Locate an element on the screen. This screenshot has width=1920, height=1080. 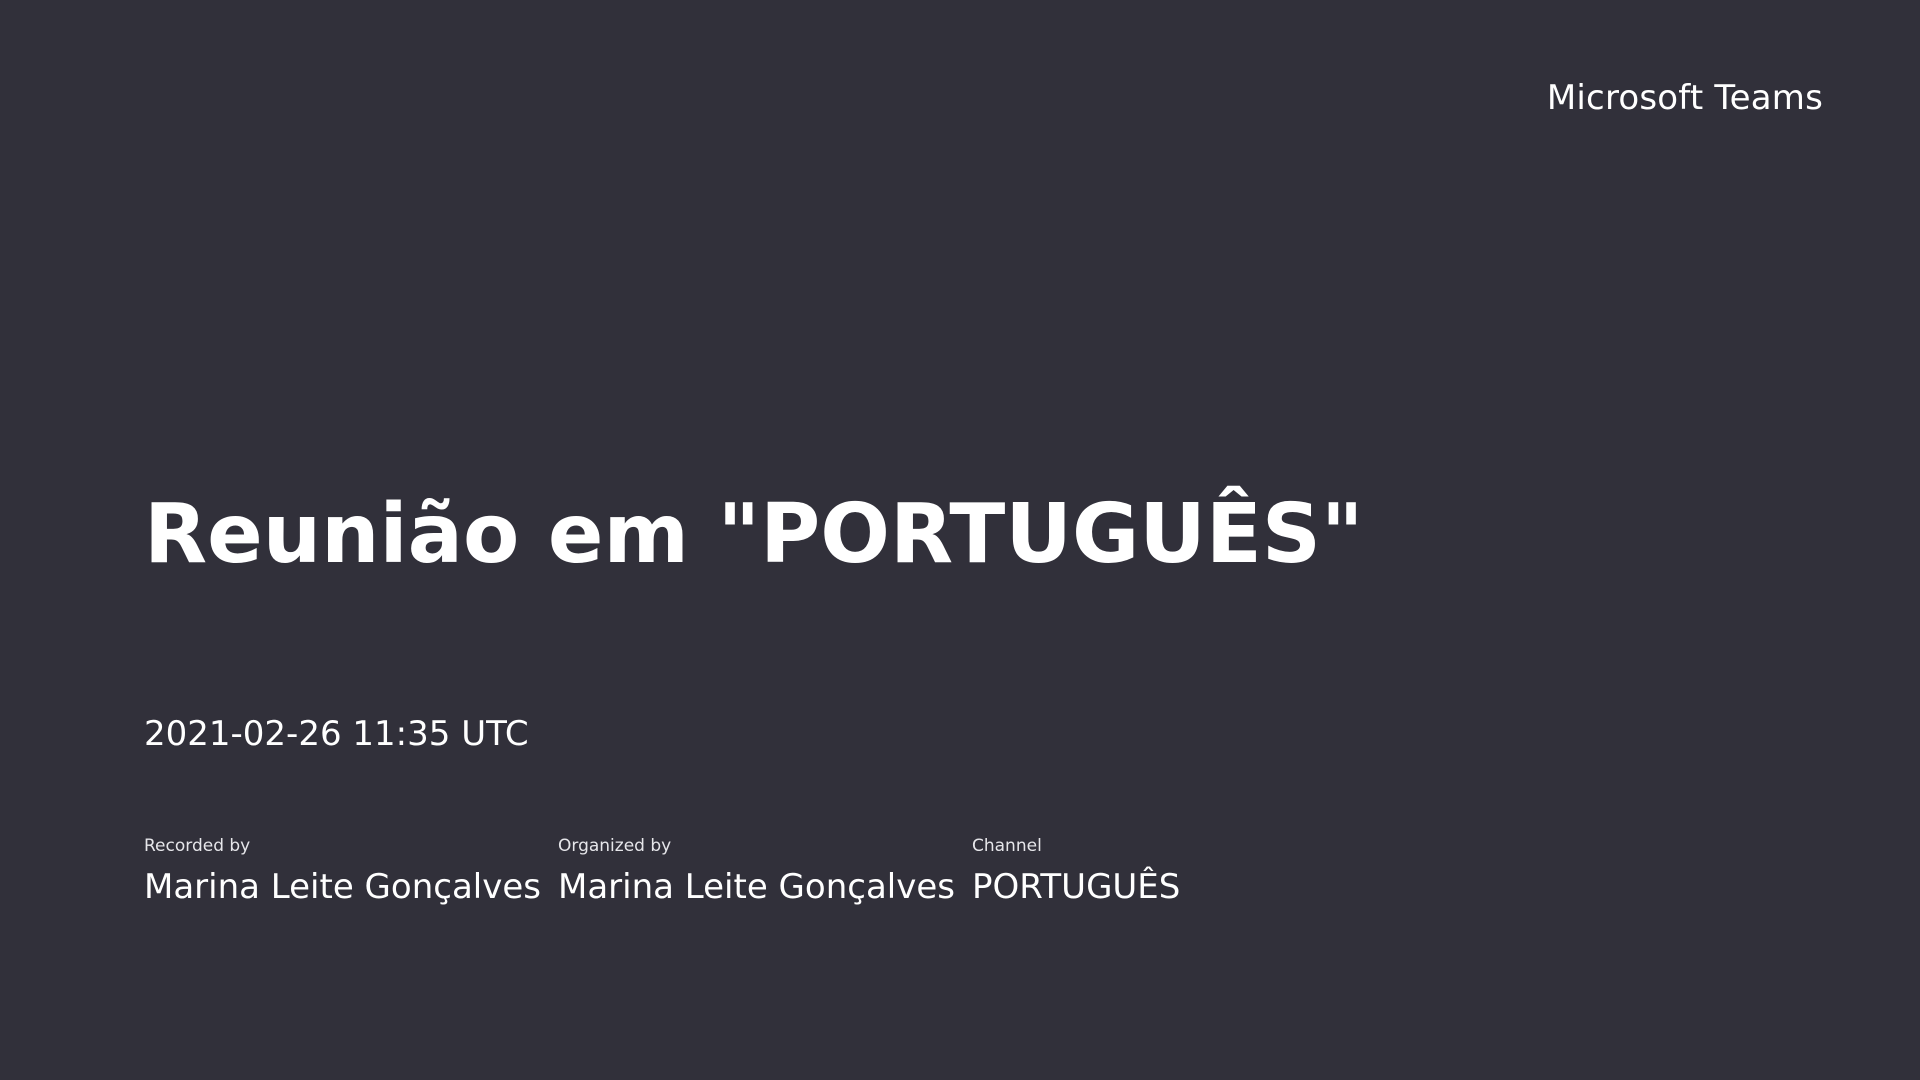
recorded-by-value: Marina Leite Gonçalves is located at coordinates (342, 887).